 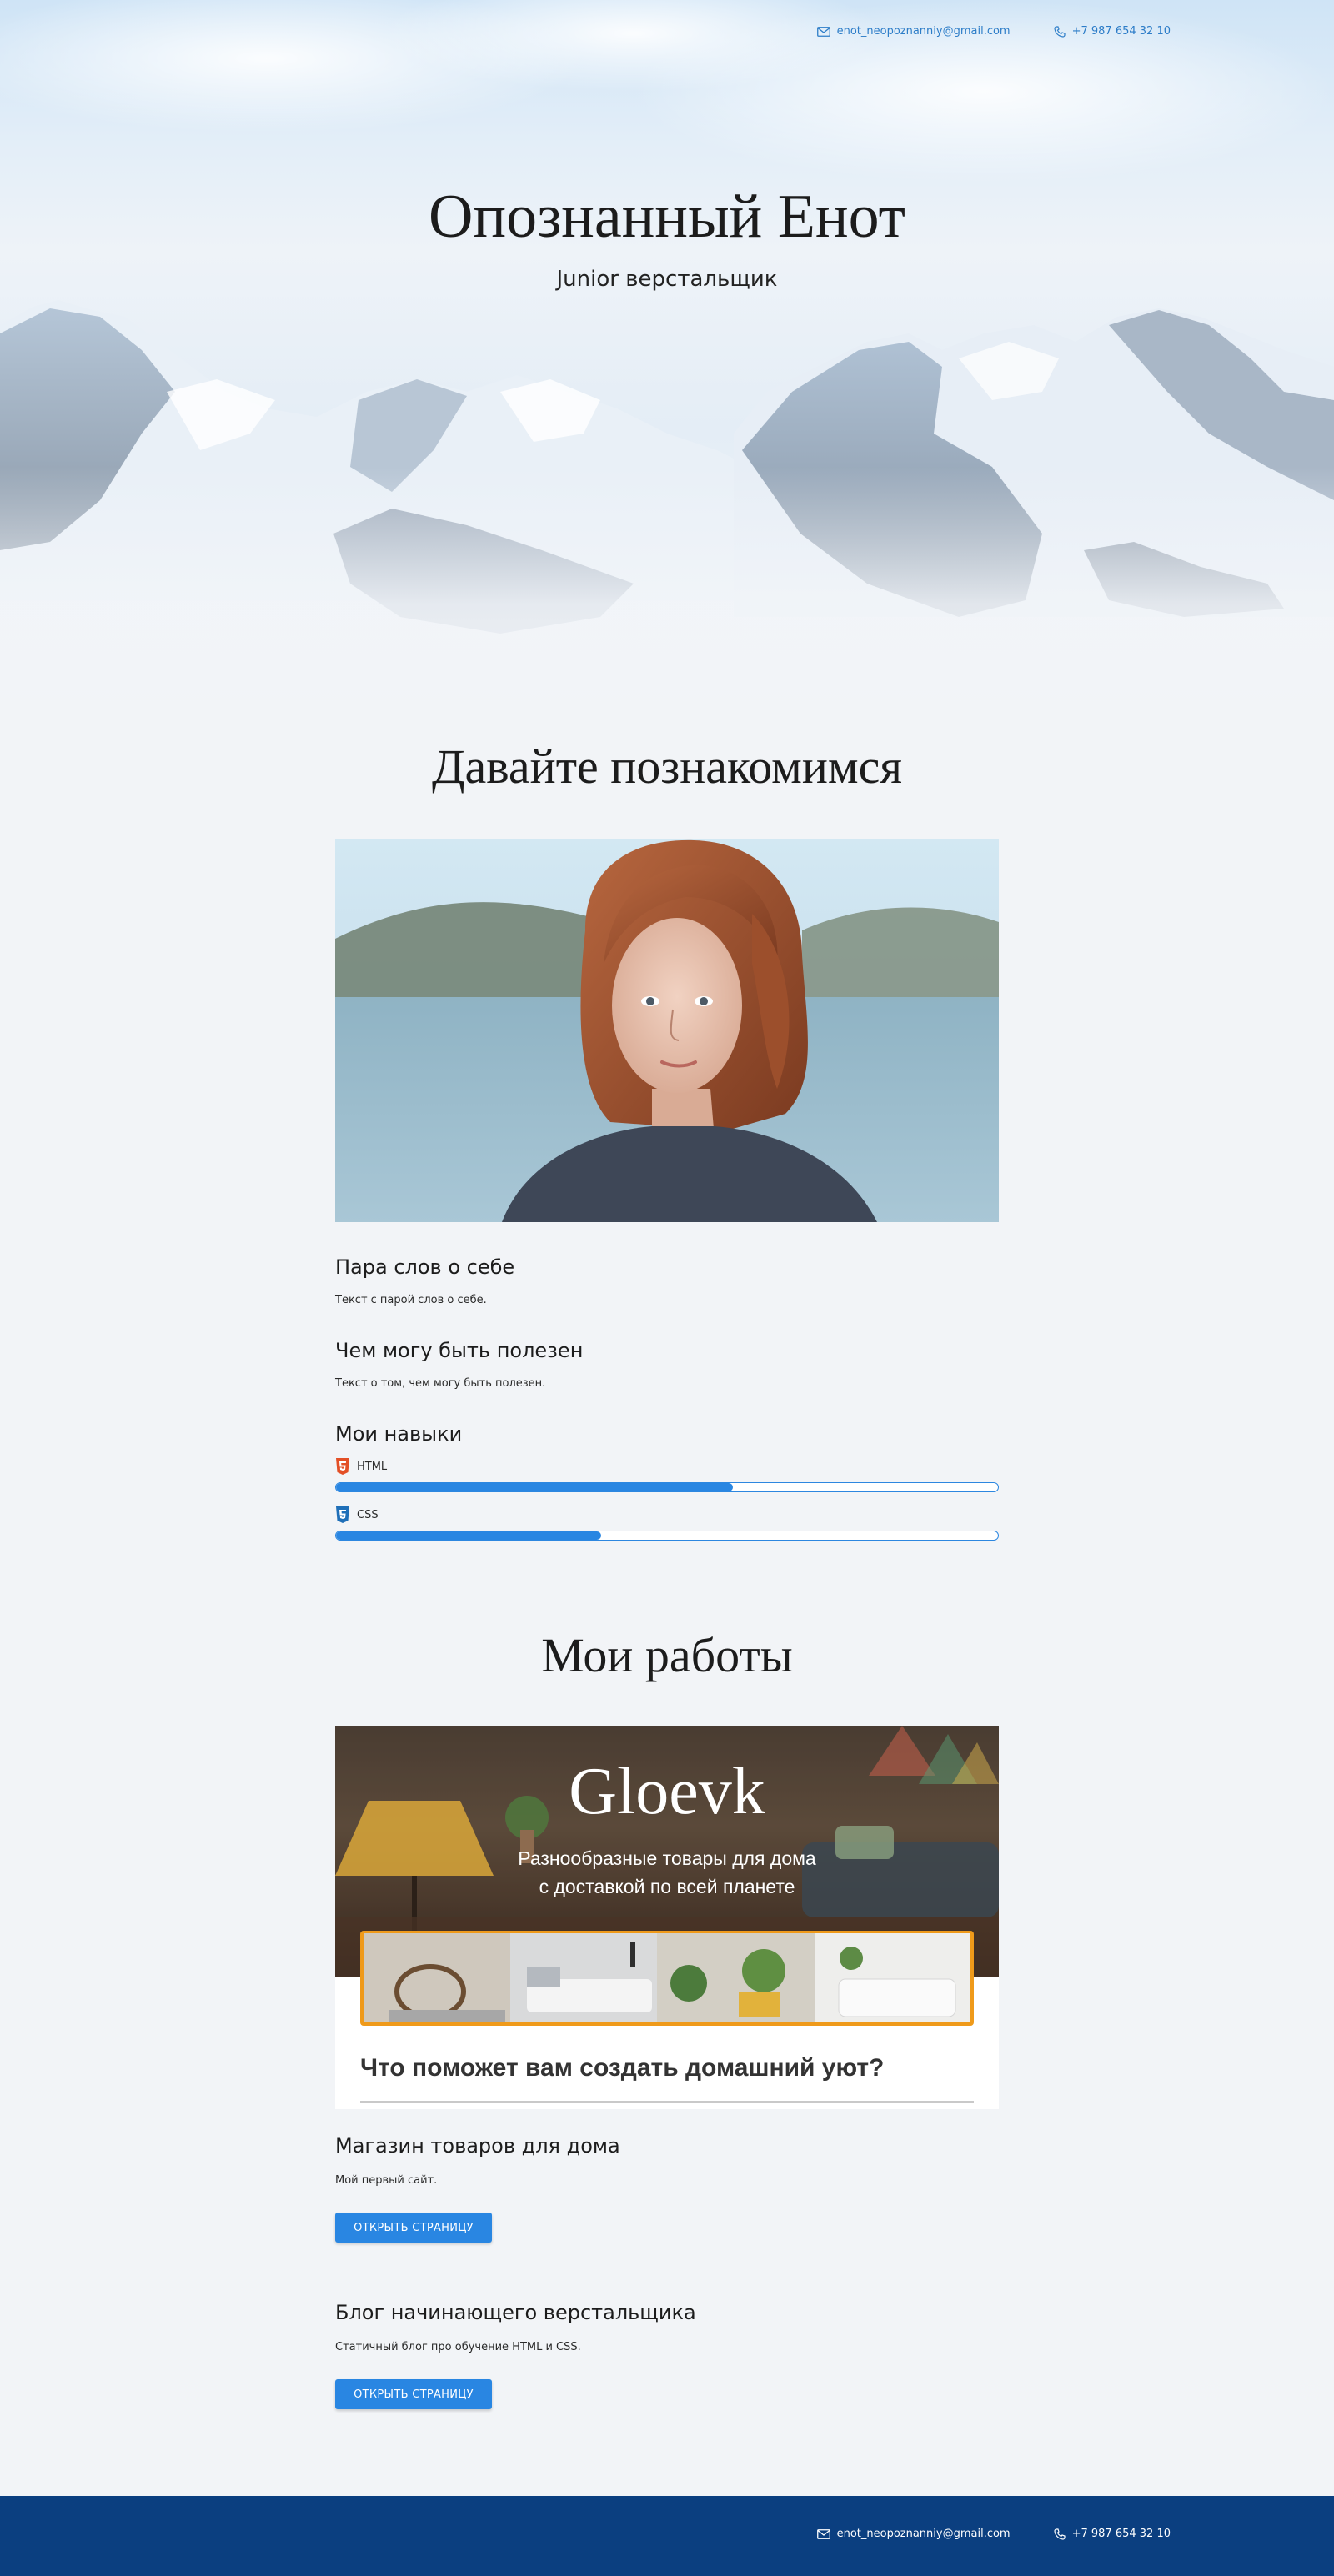 What do you see at coordinates (622, 2068) in the screenshot?
I see `preview-section-heading: Что поможет вам создать домашний уют?` at bounding box center [622, 2068].